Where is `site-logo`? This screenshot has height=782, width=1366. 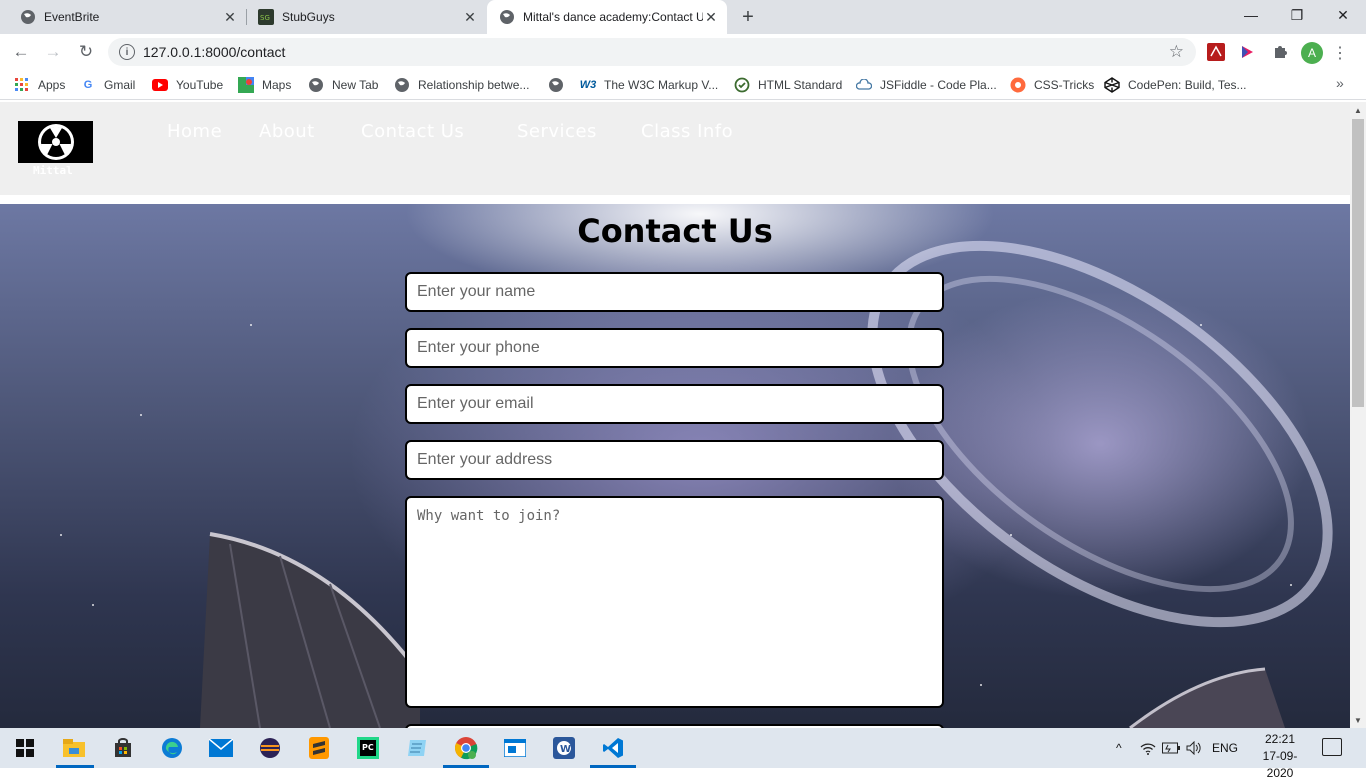
site-logo is located at coordinates (55, 142).